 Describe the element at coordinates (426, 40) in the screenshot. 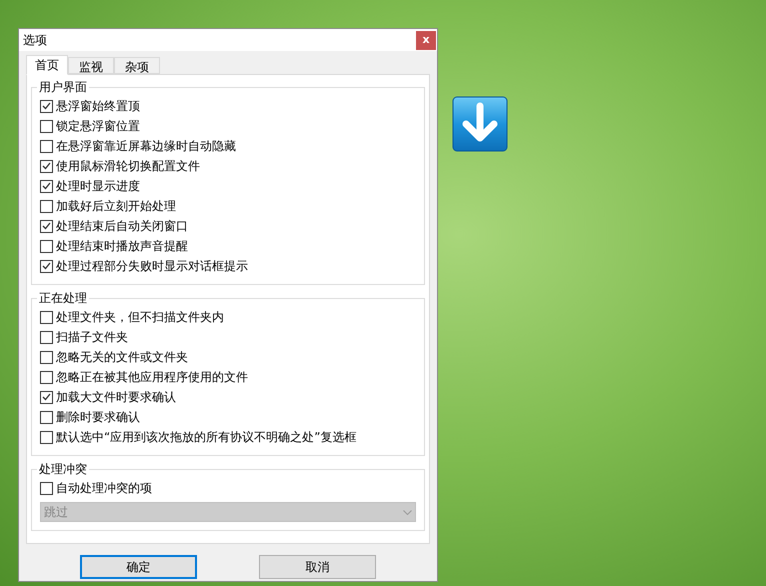

I see `close-button: x` at that location.